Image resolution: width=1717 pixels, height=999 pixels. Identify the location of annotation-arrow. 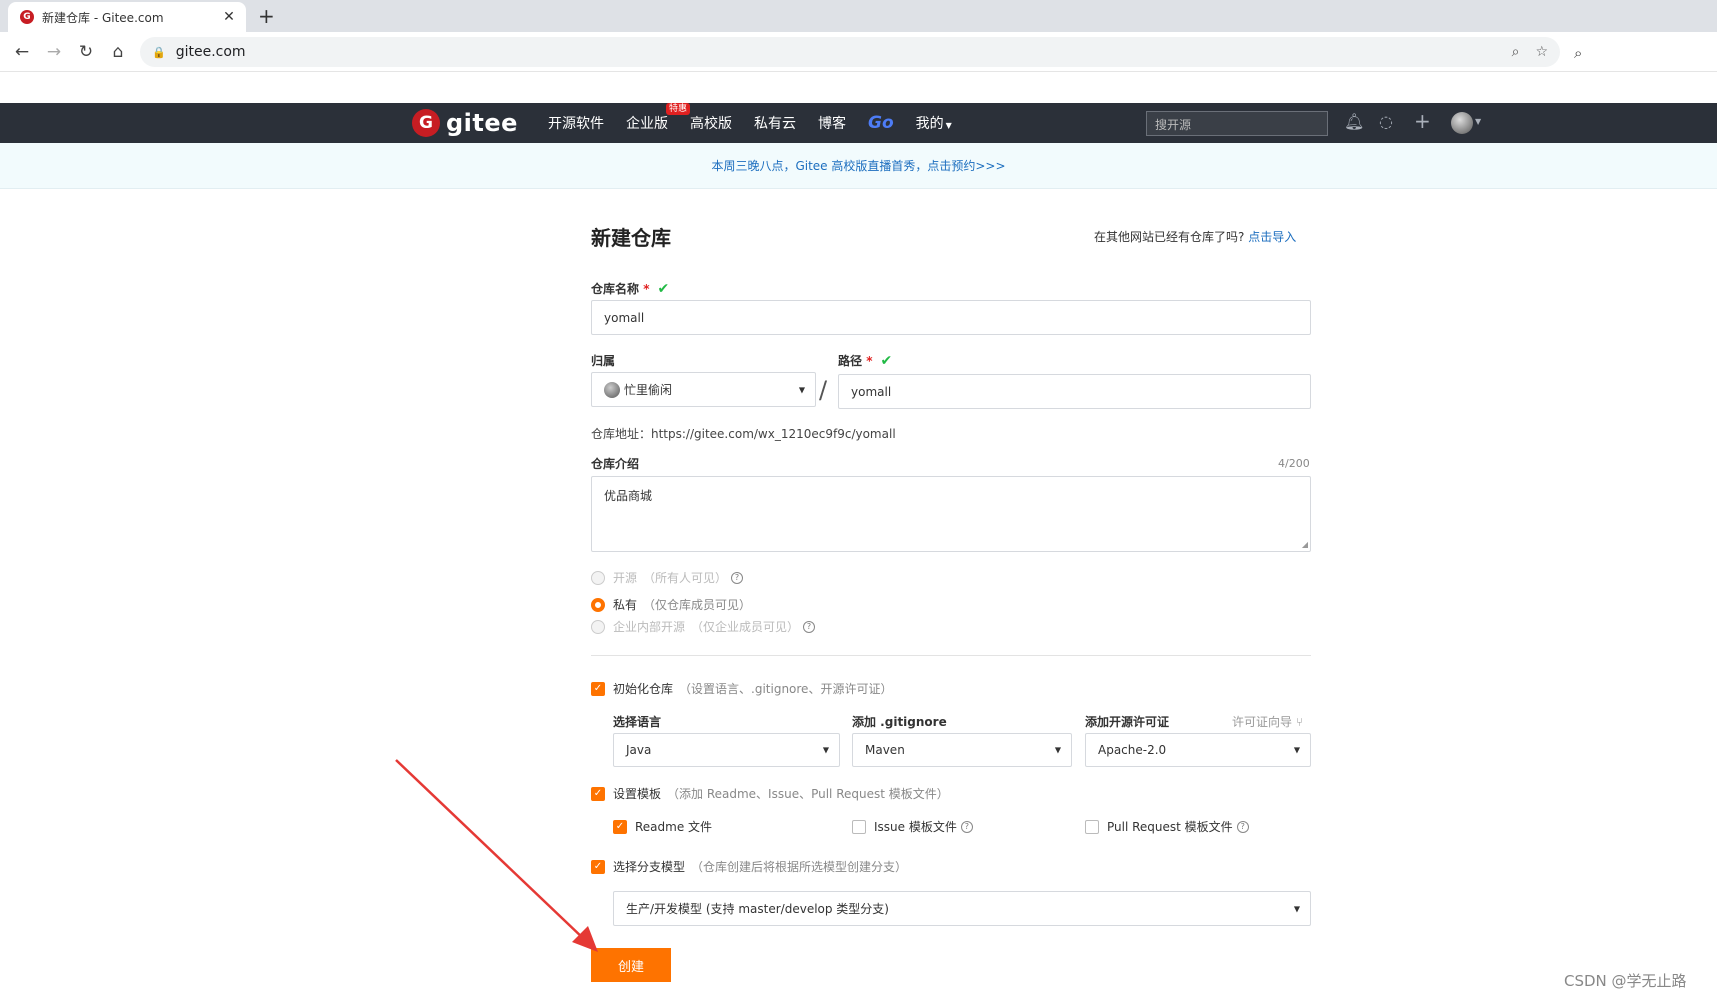
(496, 855).